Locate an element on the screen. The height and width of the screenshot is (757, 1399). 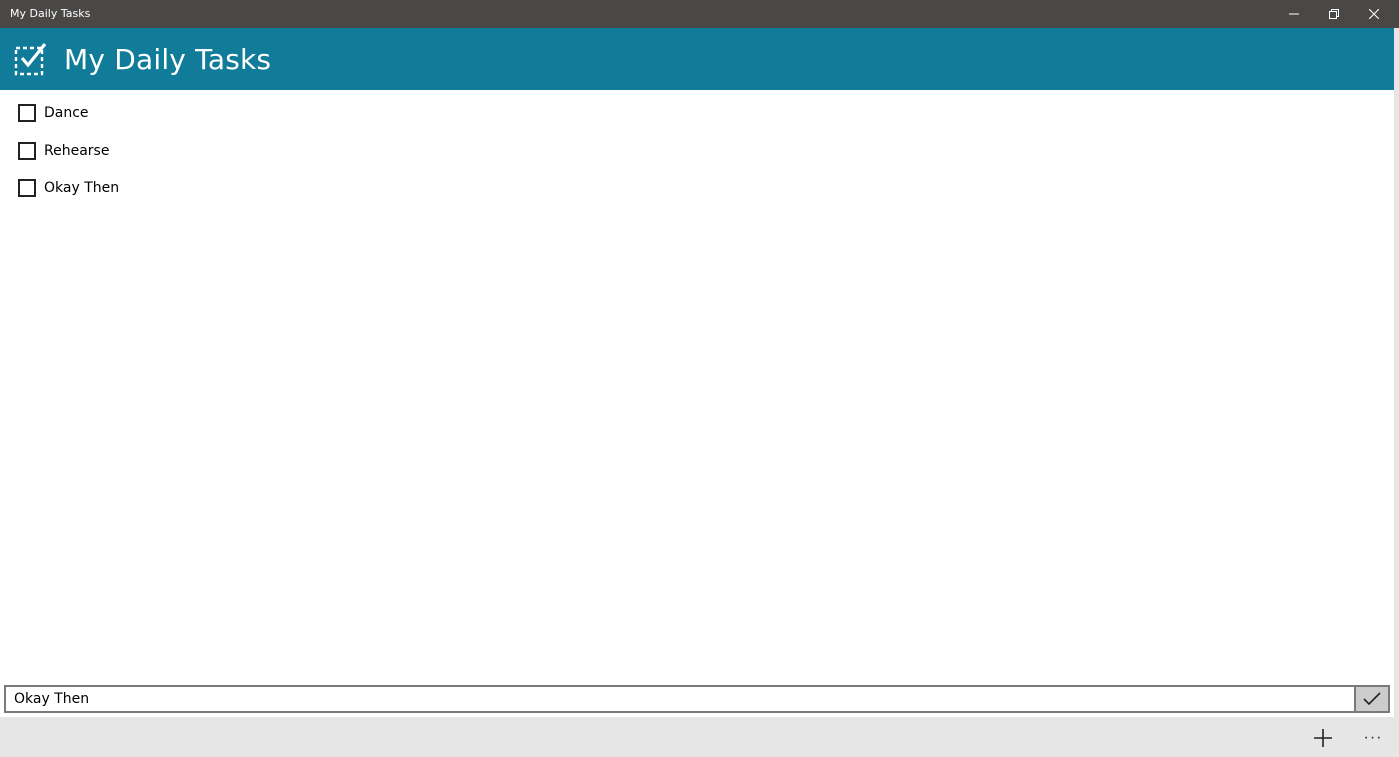
title-bar: My Daily Tasks is located at coordinates (699, 14).